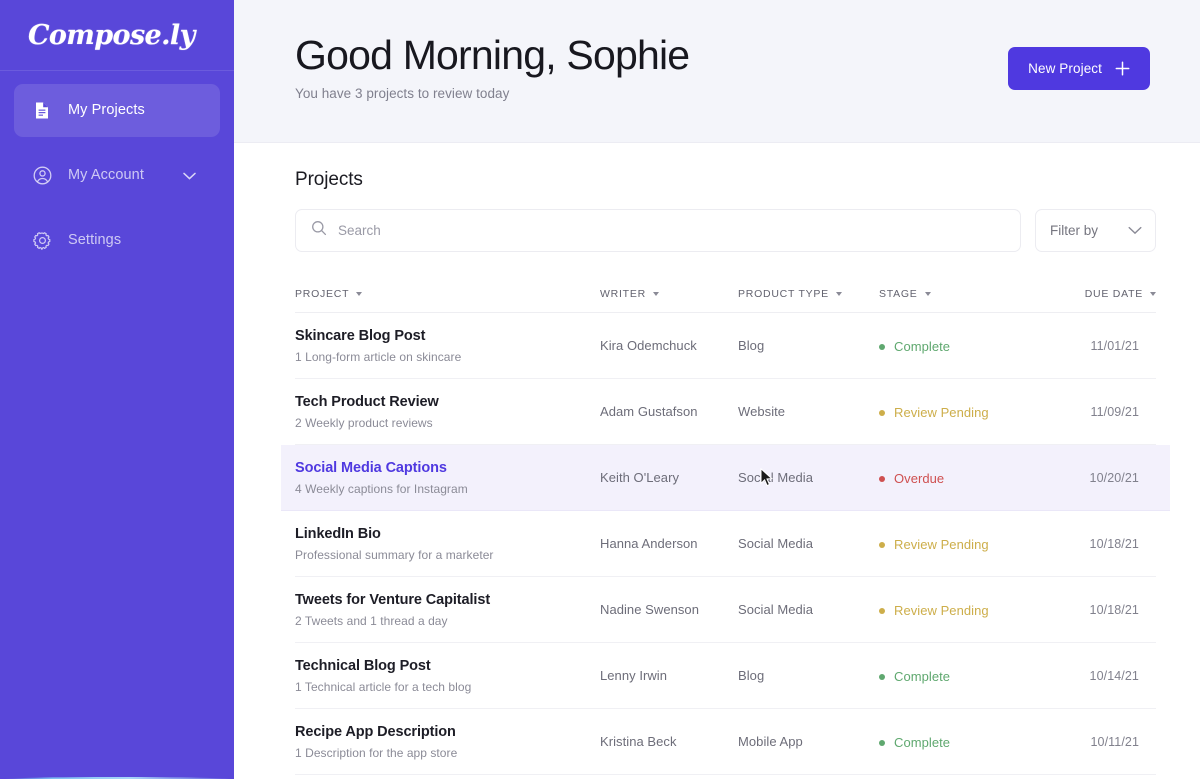  What do you see at coordinates (42, 176) in the screenshot?
I see `user-circle-icon` at bounding box center [42, 176].